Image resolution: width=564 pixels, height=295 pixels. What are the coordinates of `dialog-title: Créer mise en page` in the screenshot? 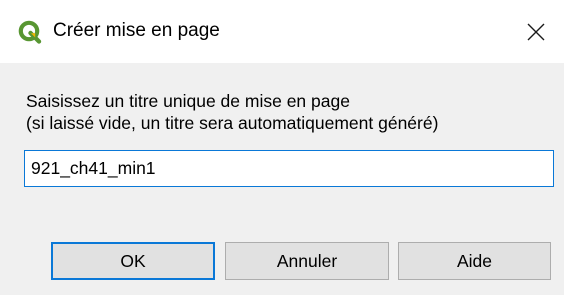 It's located at (136, 30).